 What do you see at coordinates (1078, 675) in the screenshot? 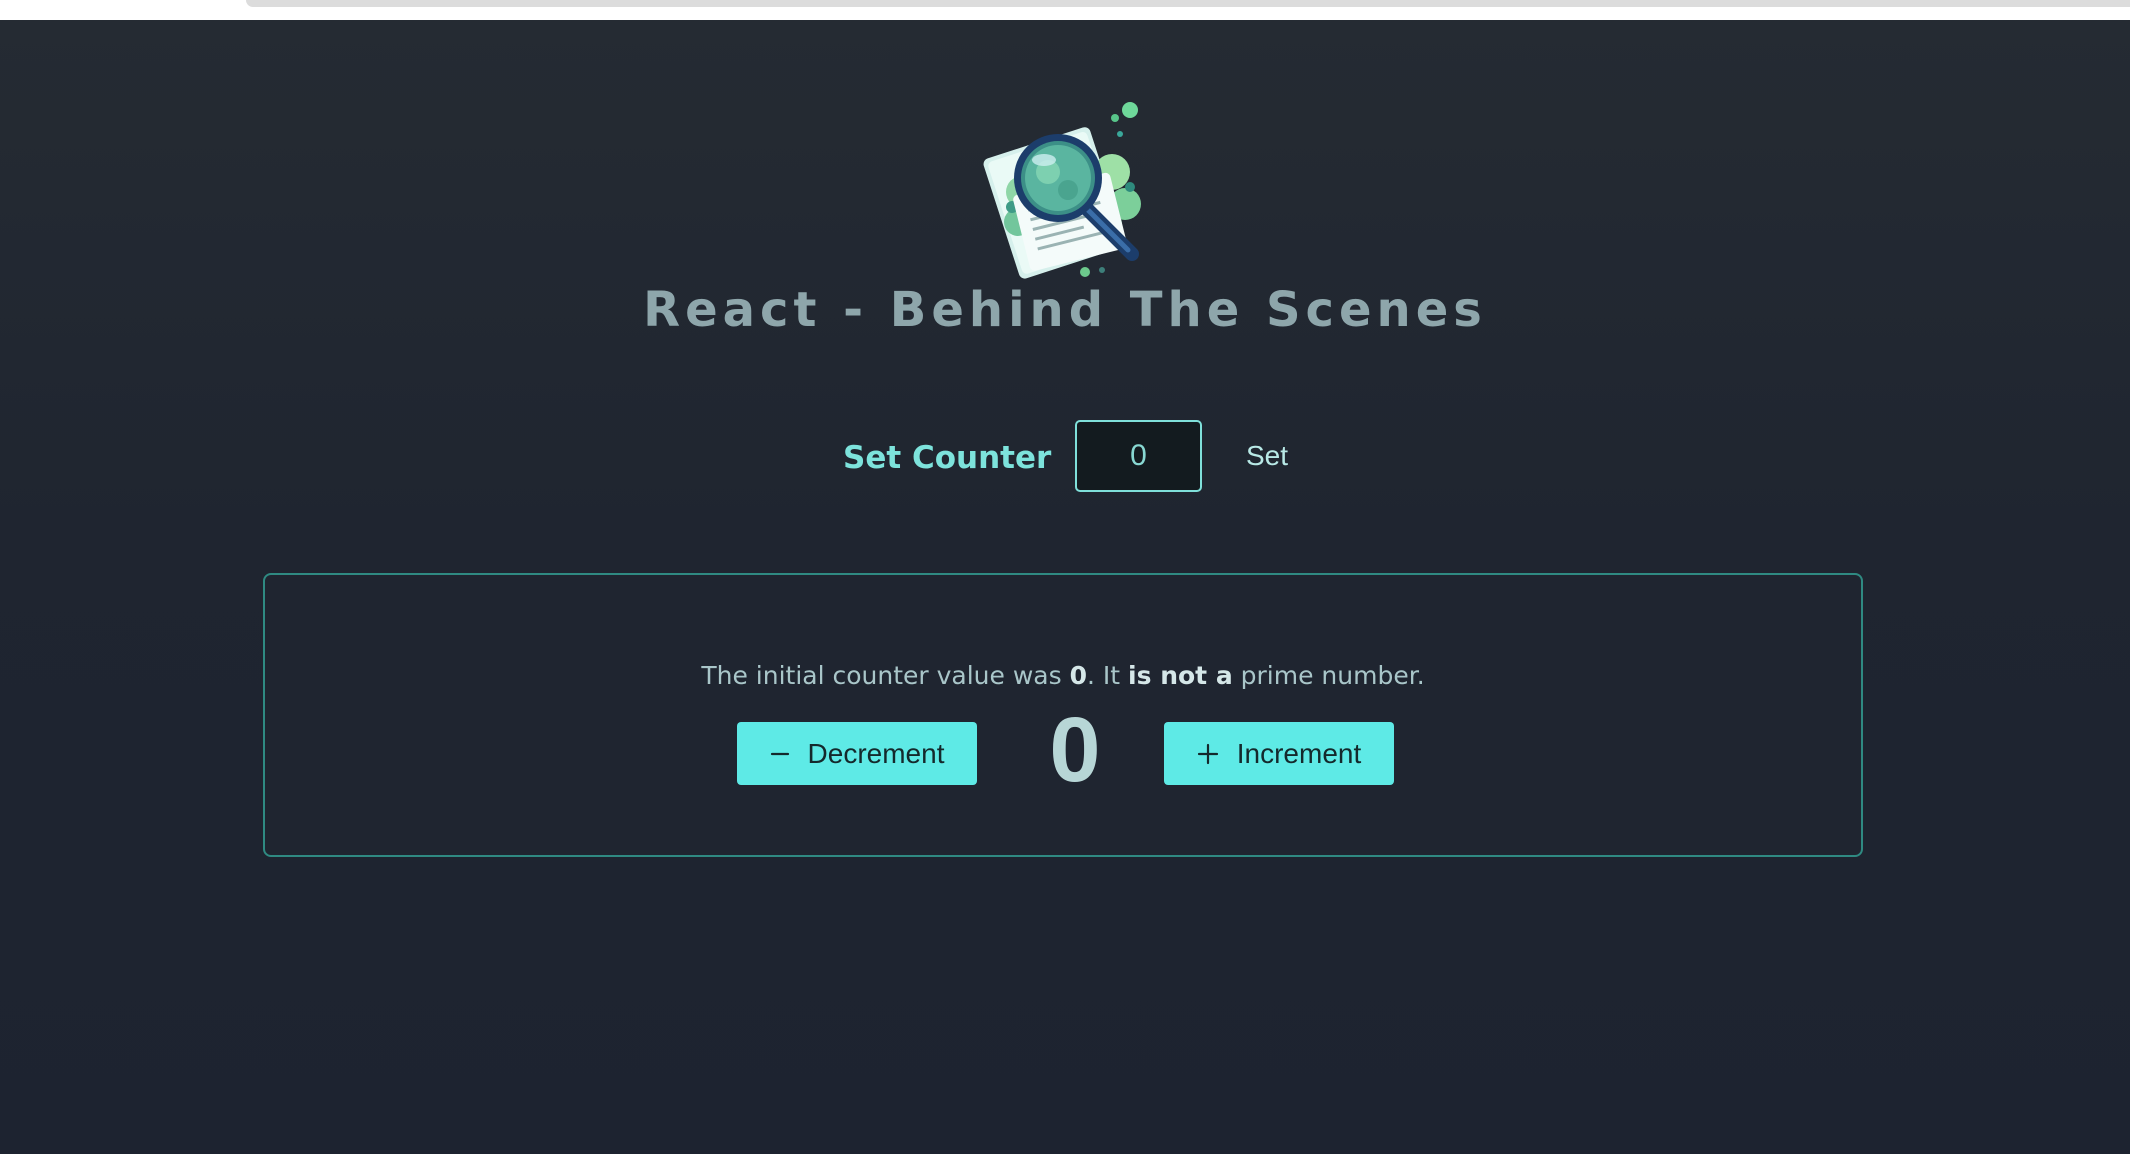
I see `initial-value: 0` at bounding box center [1078, 675].